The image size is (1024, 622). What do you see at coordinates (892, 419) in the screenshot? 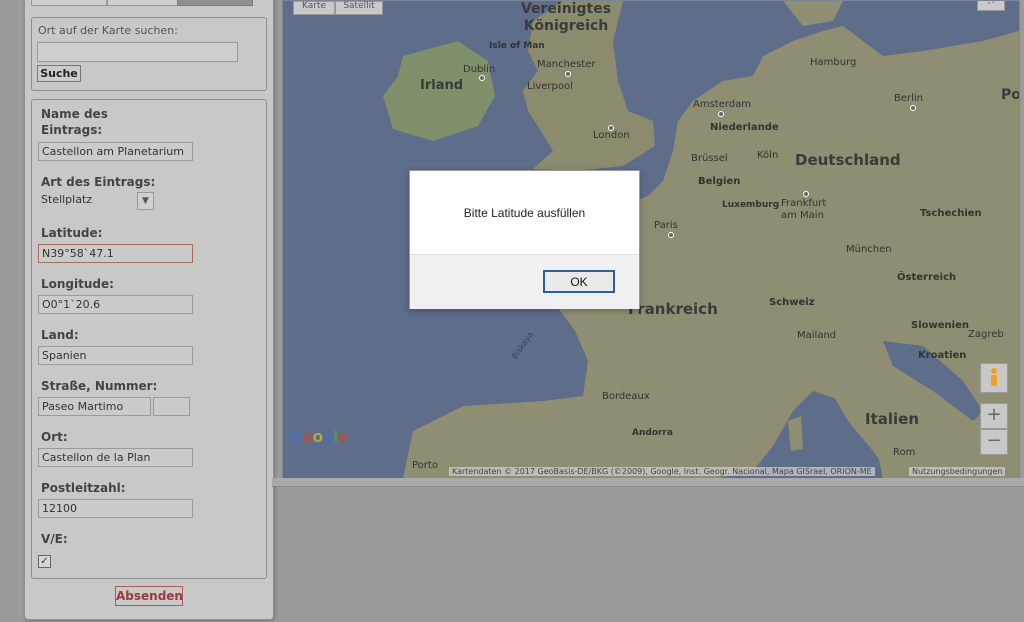
I see `label-italy: Italien` at bounding box center [892, 419].